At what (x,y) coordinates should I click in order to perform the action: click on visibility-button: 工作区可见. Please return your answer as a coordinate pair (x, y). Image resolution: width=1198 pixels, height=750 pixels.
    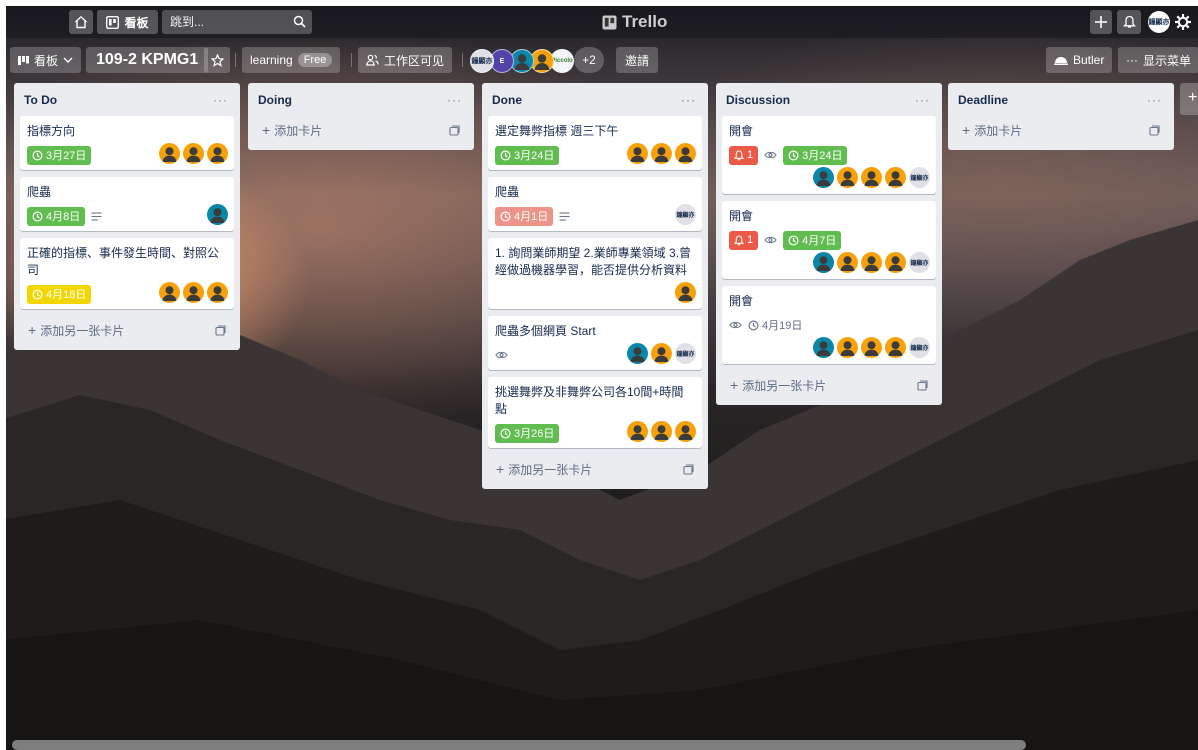
    Looking at the image, I should click on (405, 60).